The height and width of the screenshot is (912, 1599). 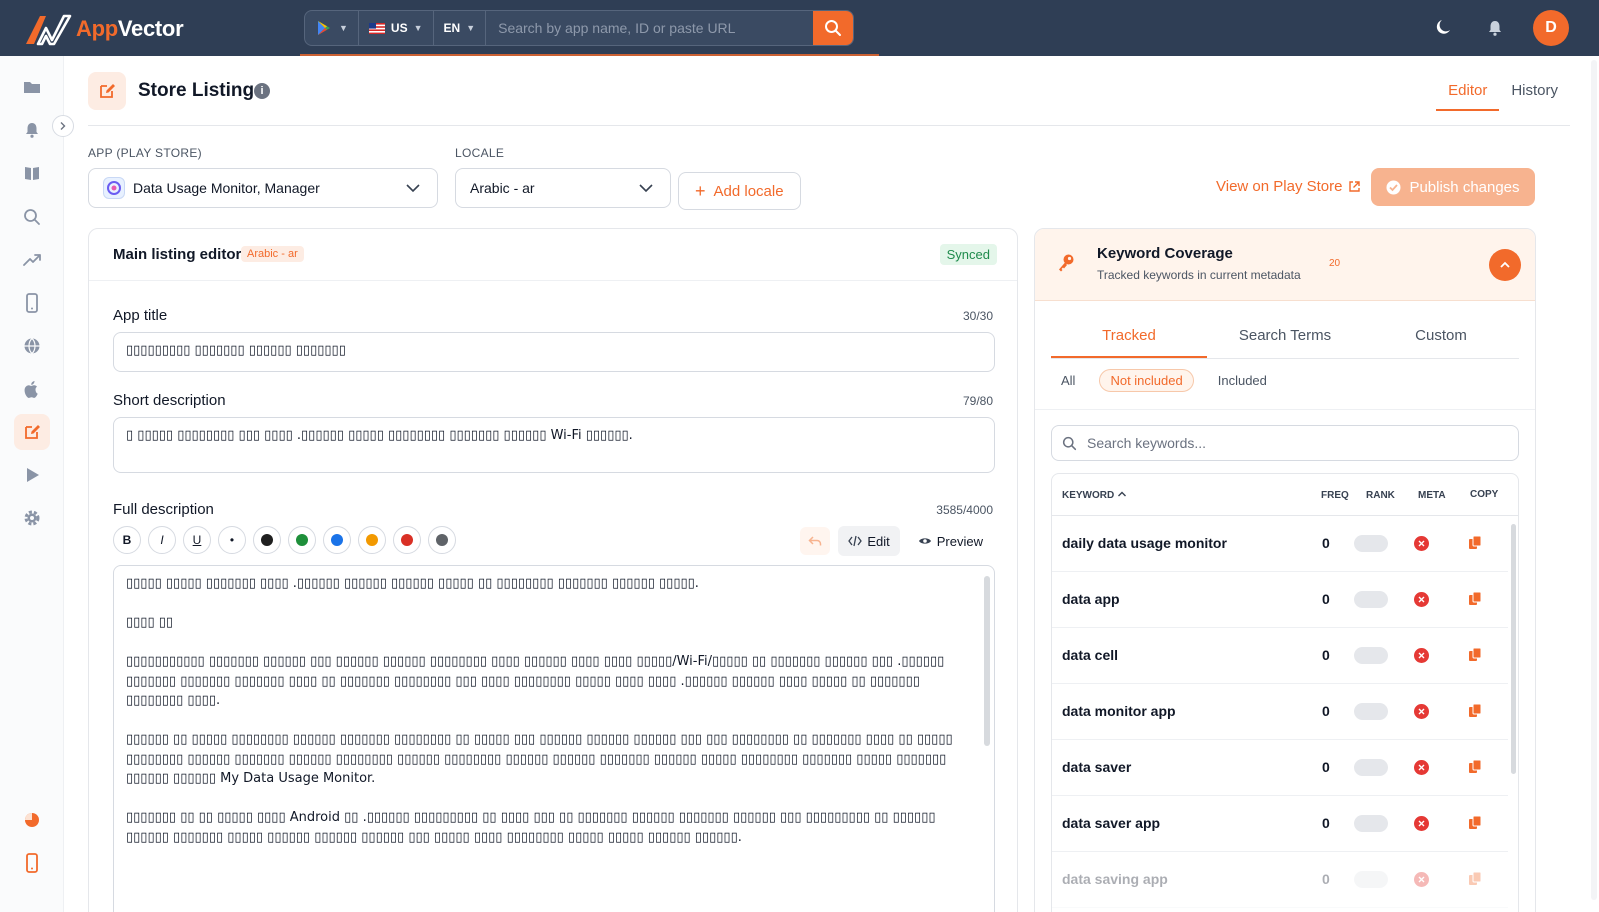 I want to click on trending-icon, so click(x=32, y=260).